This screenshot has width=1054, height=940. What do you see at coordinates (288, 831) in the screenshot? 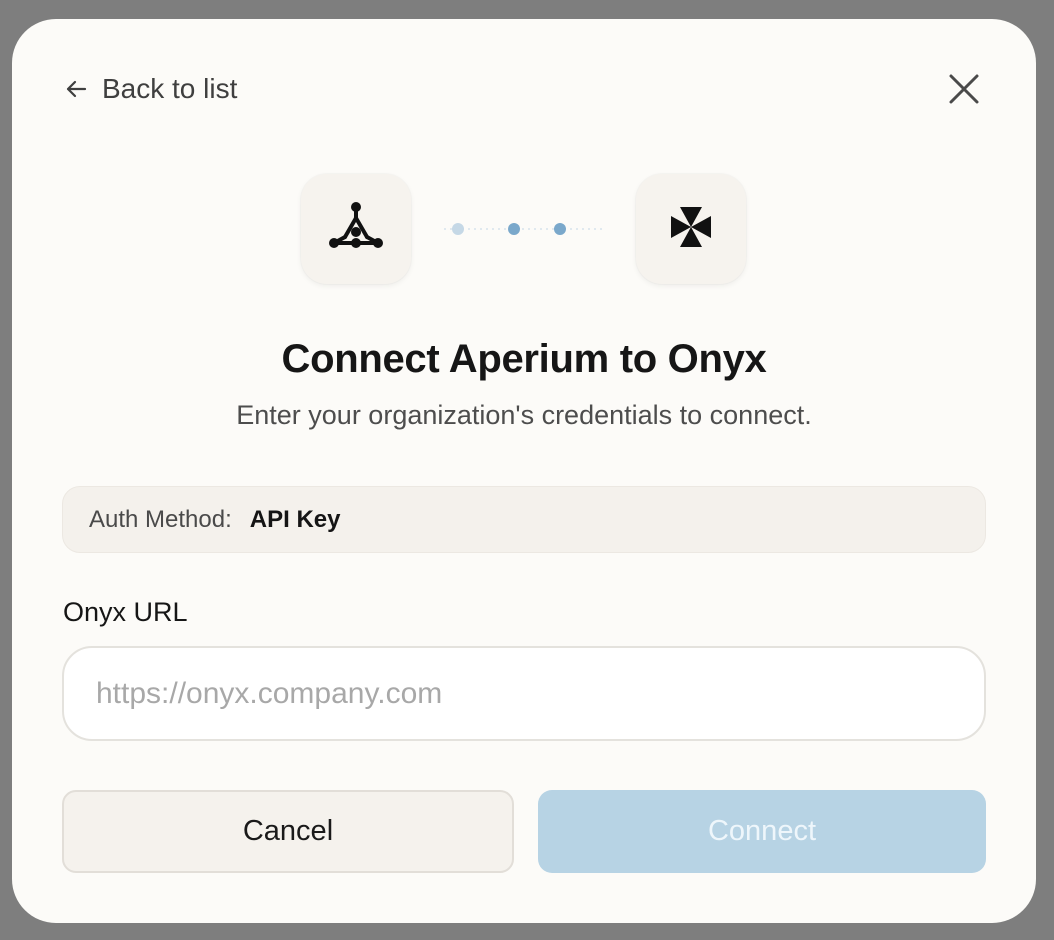
I see `cancel-button: Cancel` at bounding box center [288, 831].